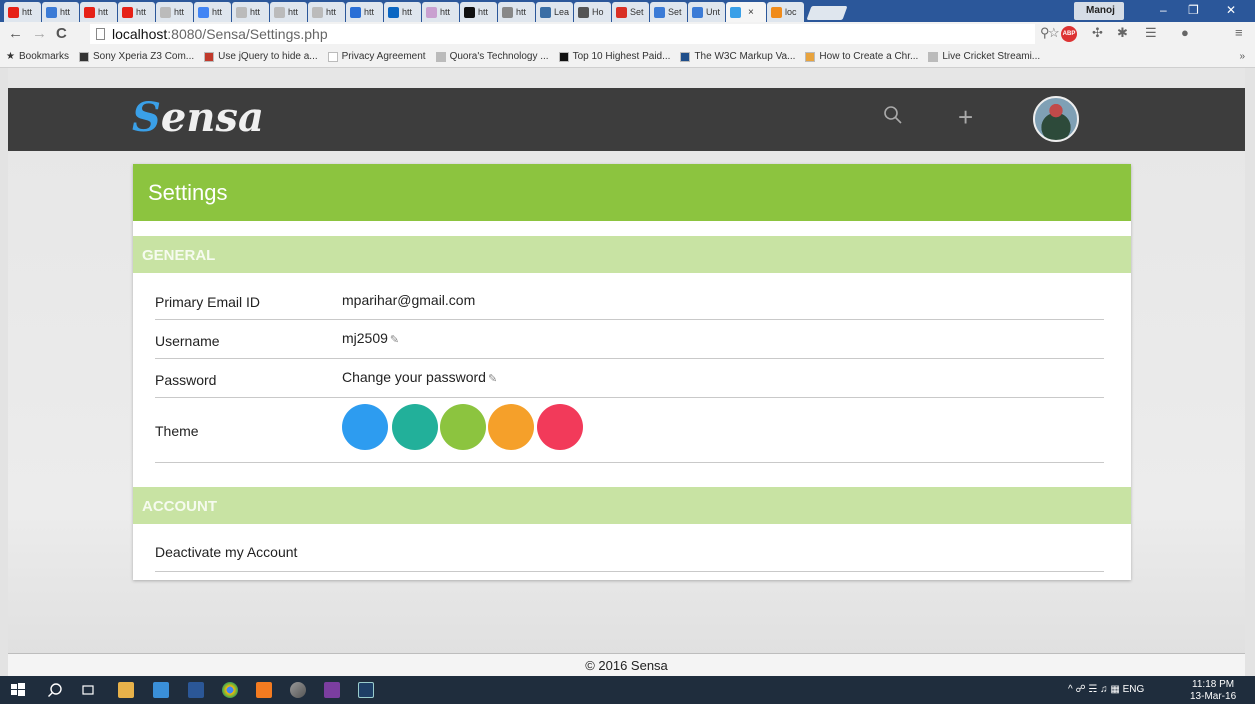 The width and height of the screenshot is (1255, 704). I want to click on browser-tab: loc, so click(785, 12).